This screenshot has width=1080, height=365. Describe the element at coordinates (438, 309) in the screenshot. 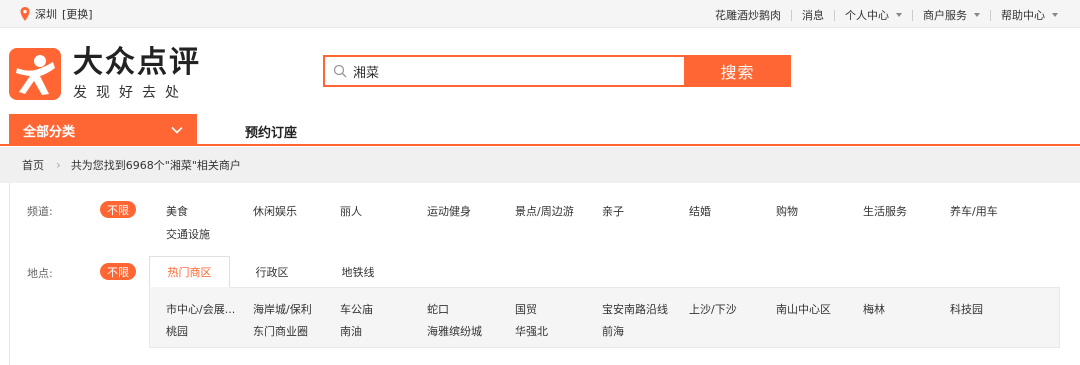

I see `district-option: 蛇口` at that location.